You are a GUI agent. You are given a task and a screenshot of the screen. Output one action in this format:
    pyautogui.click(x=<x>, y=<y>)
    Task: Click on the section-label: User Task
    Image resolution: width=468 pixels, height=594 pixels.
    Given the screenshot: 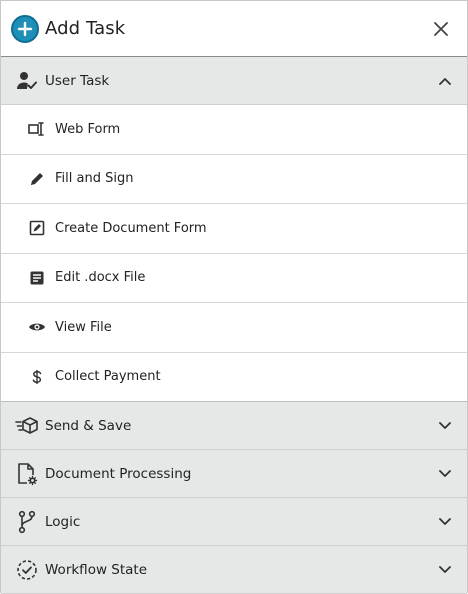 What is the action you would take?
    pyautogui.click(x=77, y=80)
    